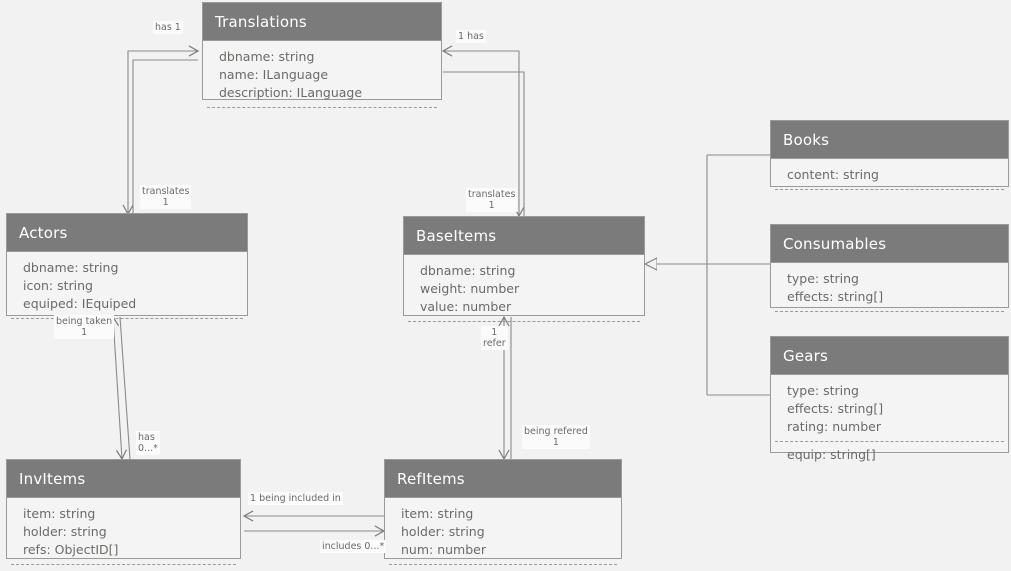 This screenshot has width=1011, height=571. What do you see at coordinates (889, 140) in the screenshot?
I see `class-title: Books` at bounding box center [889, 140].